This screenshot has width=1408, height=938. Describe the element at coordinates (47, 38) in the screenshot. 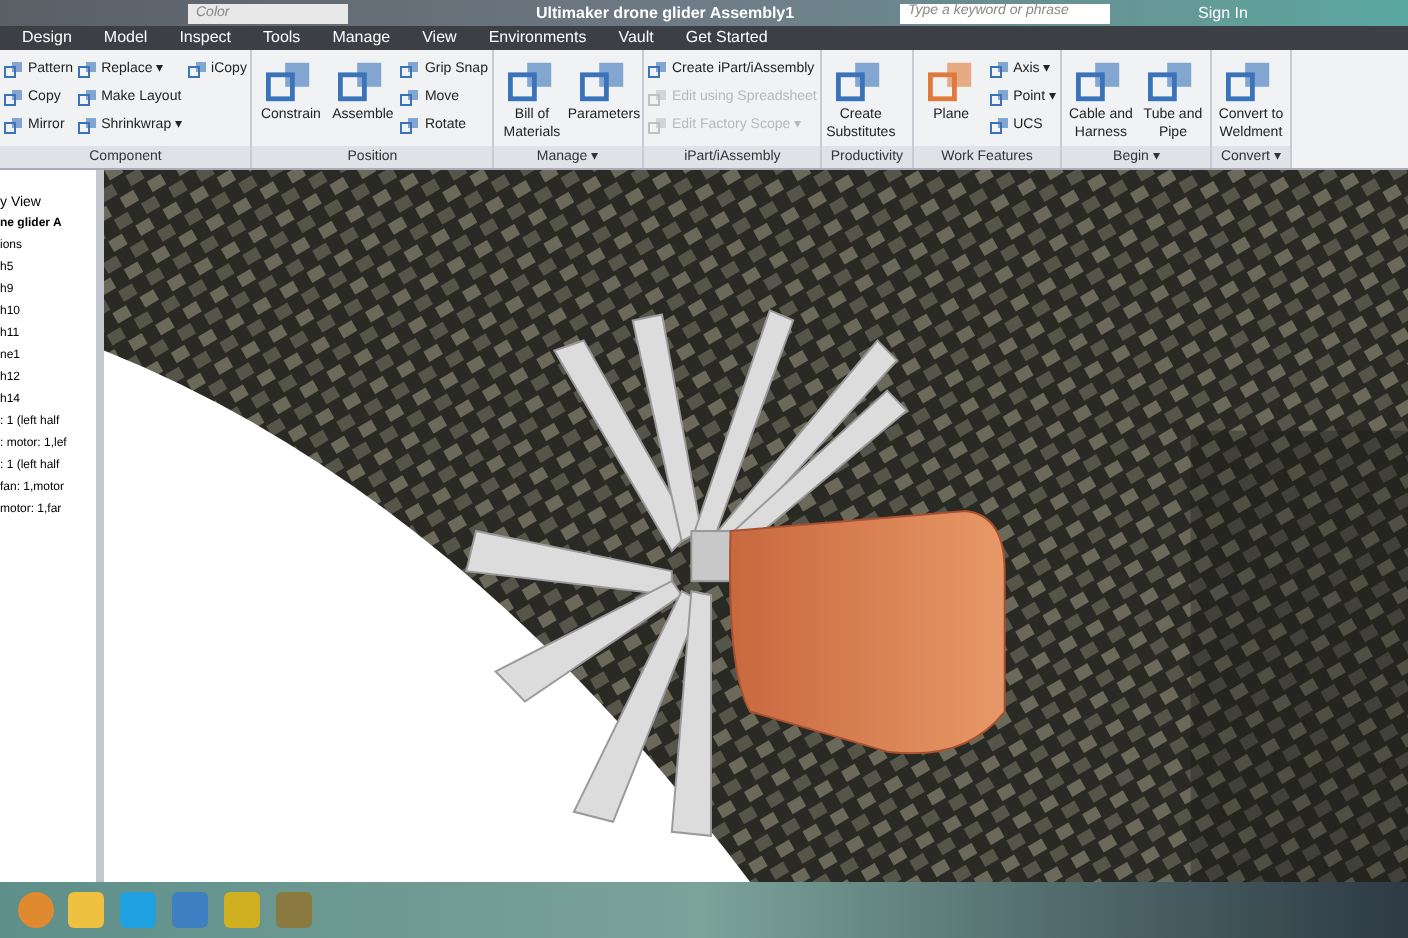

I see `ribbon-tab: Design` at that location.